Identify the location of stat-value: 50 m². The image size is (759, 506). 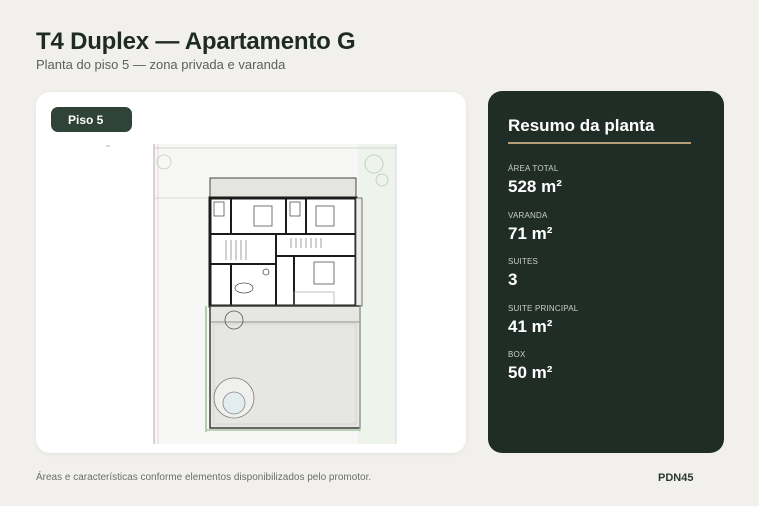
(530, 372).